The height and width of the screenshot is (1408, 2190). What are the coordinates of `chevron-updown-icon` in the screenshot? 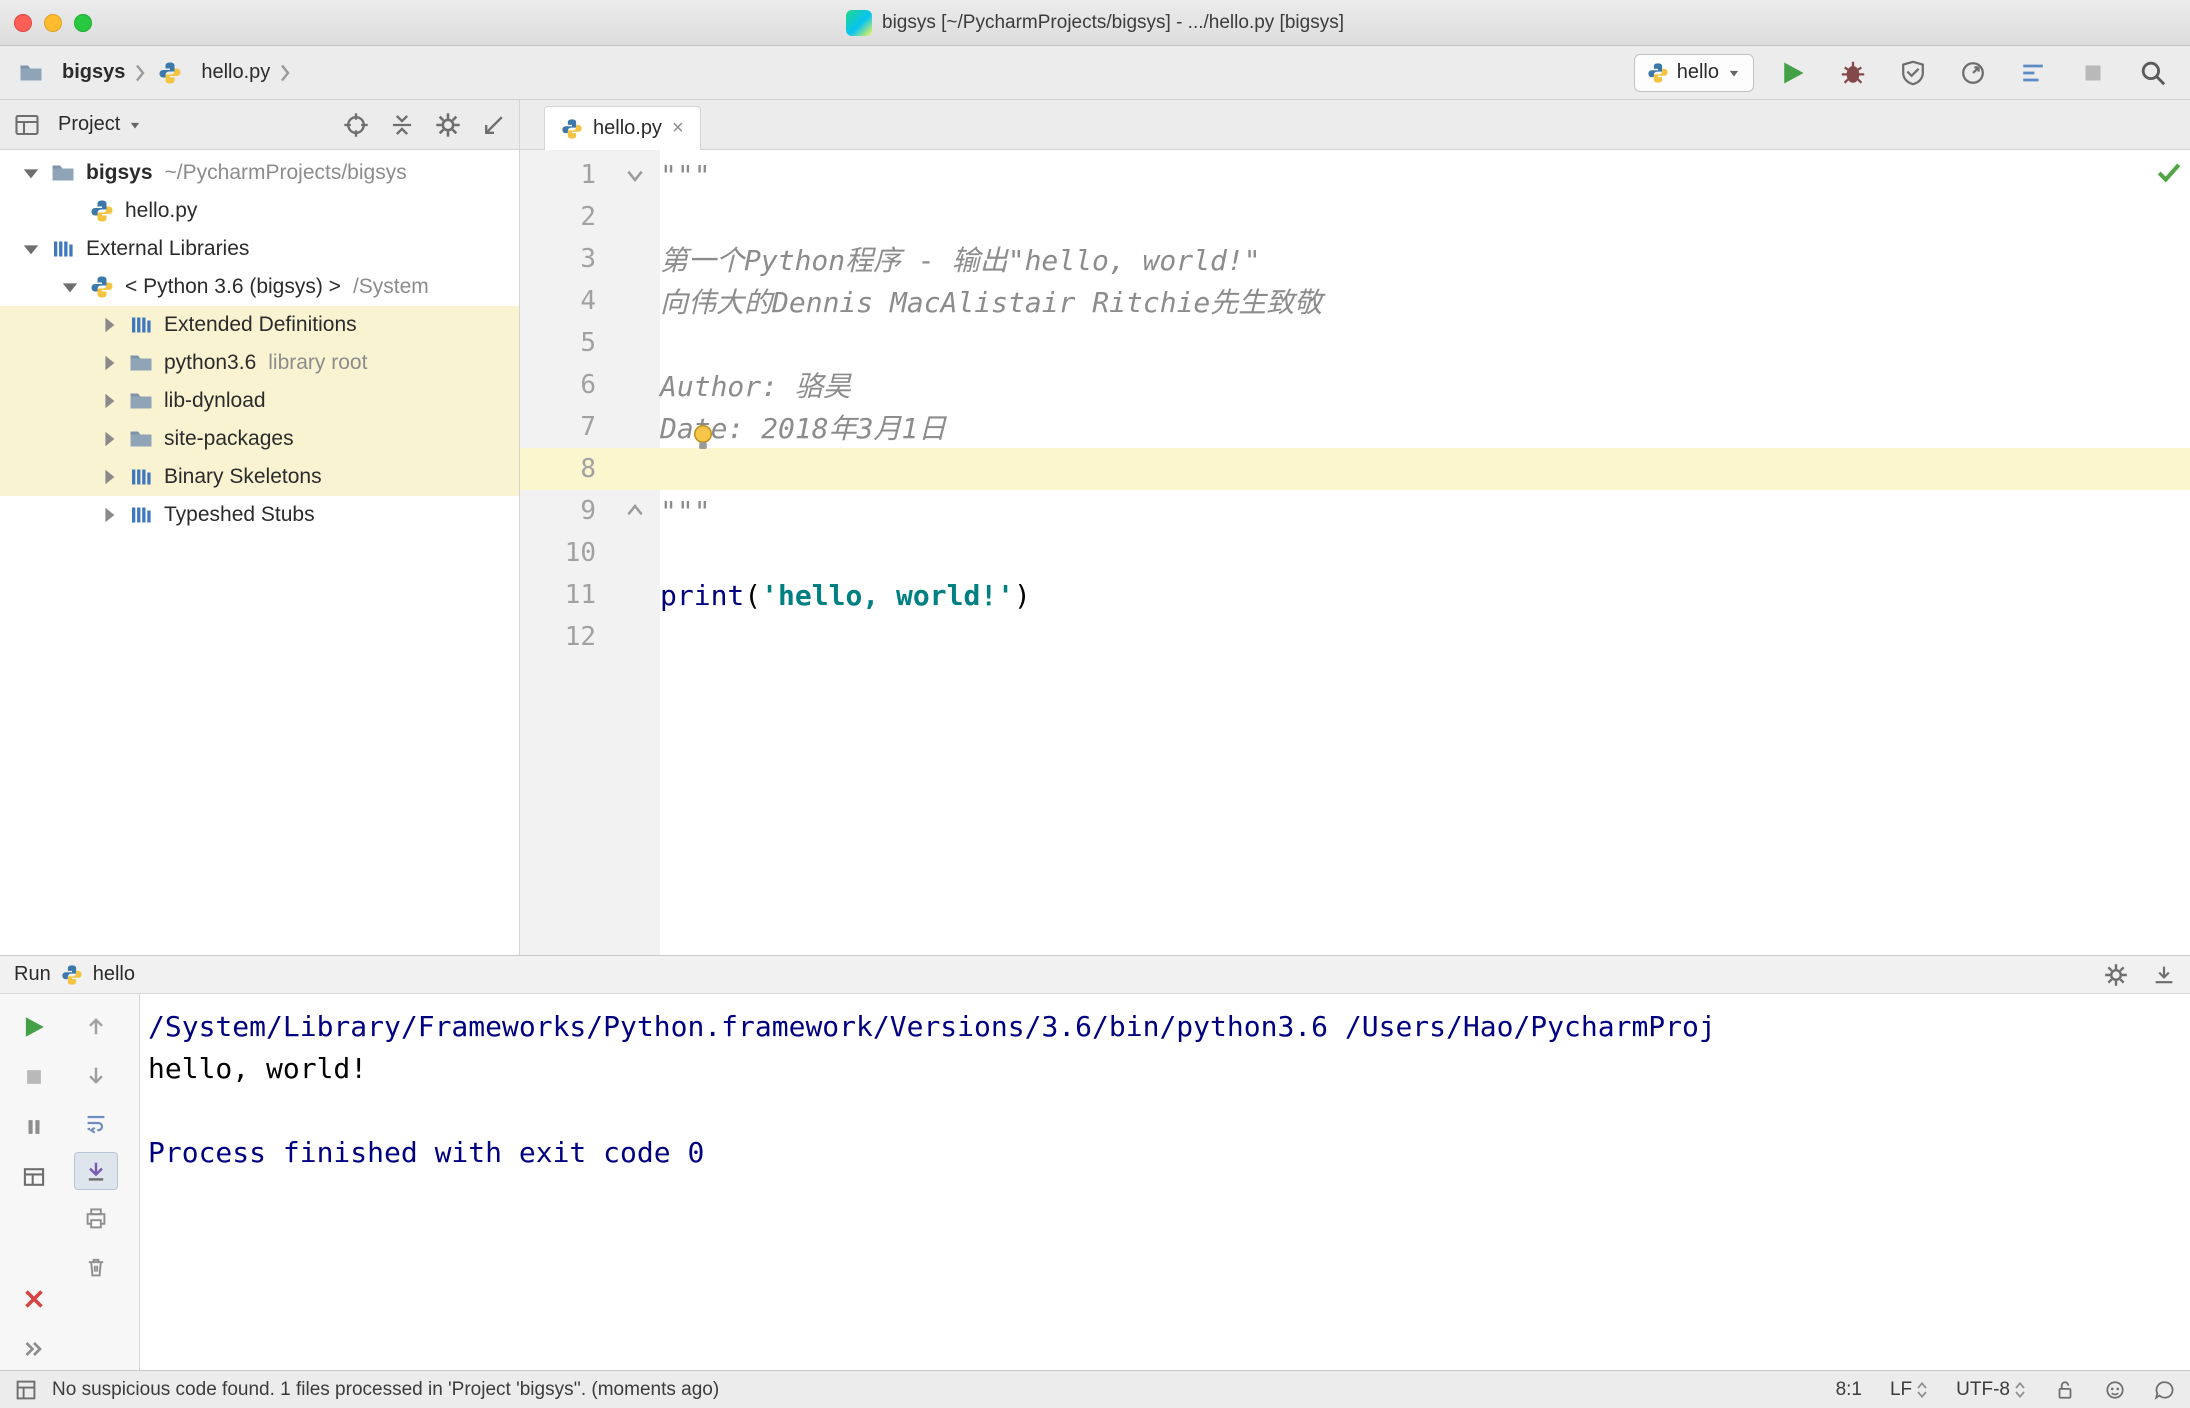 It's located at (2020, 1389).